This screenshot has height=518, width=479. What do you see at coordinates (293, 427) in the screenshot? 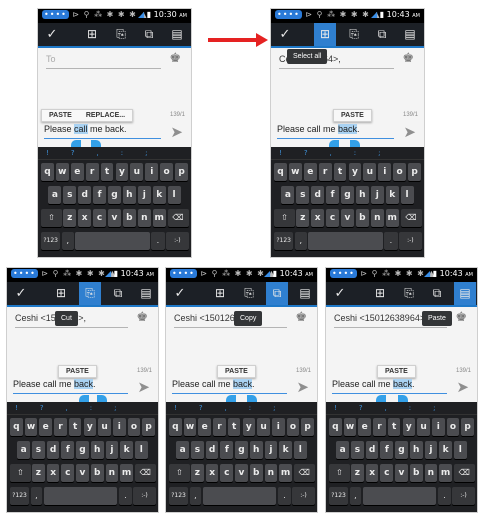
I see `key: o` at bounding box center [293, 427].